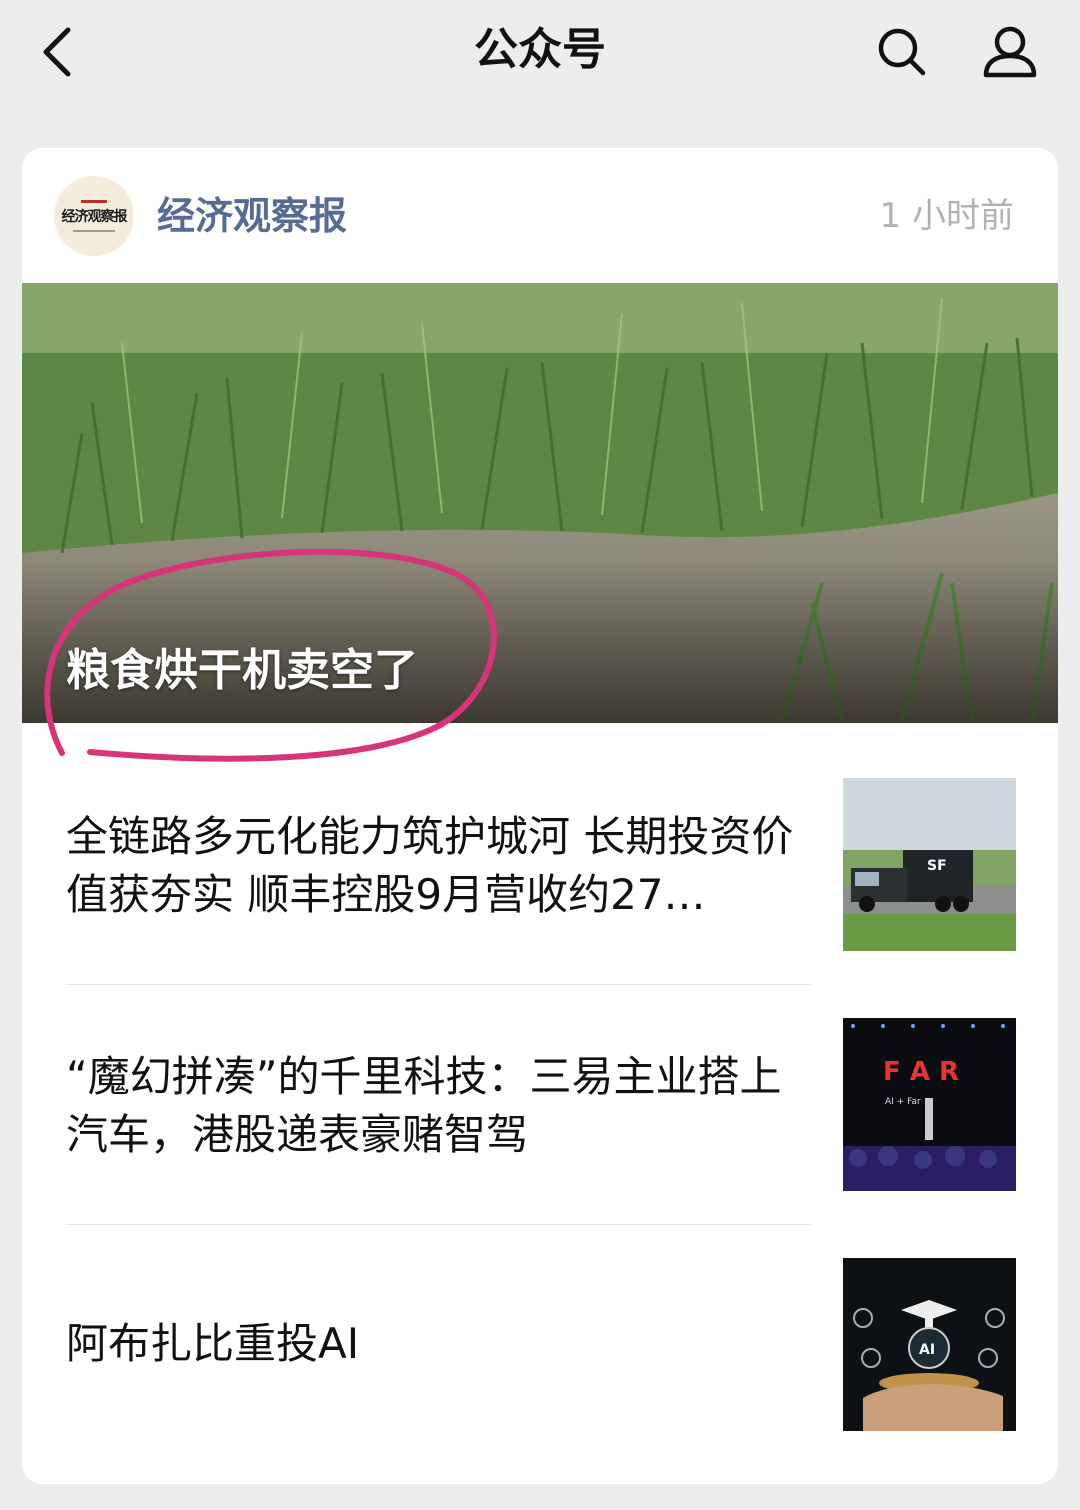 This screenshot has height=1510, width=1080. I want to click on chevron-left-icon, so click(57, 52).